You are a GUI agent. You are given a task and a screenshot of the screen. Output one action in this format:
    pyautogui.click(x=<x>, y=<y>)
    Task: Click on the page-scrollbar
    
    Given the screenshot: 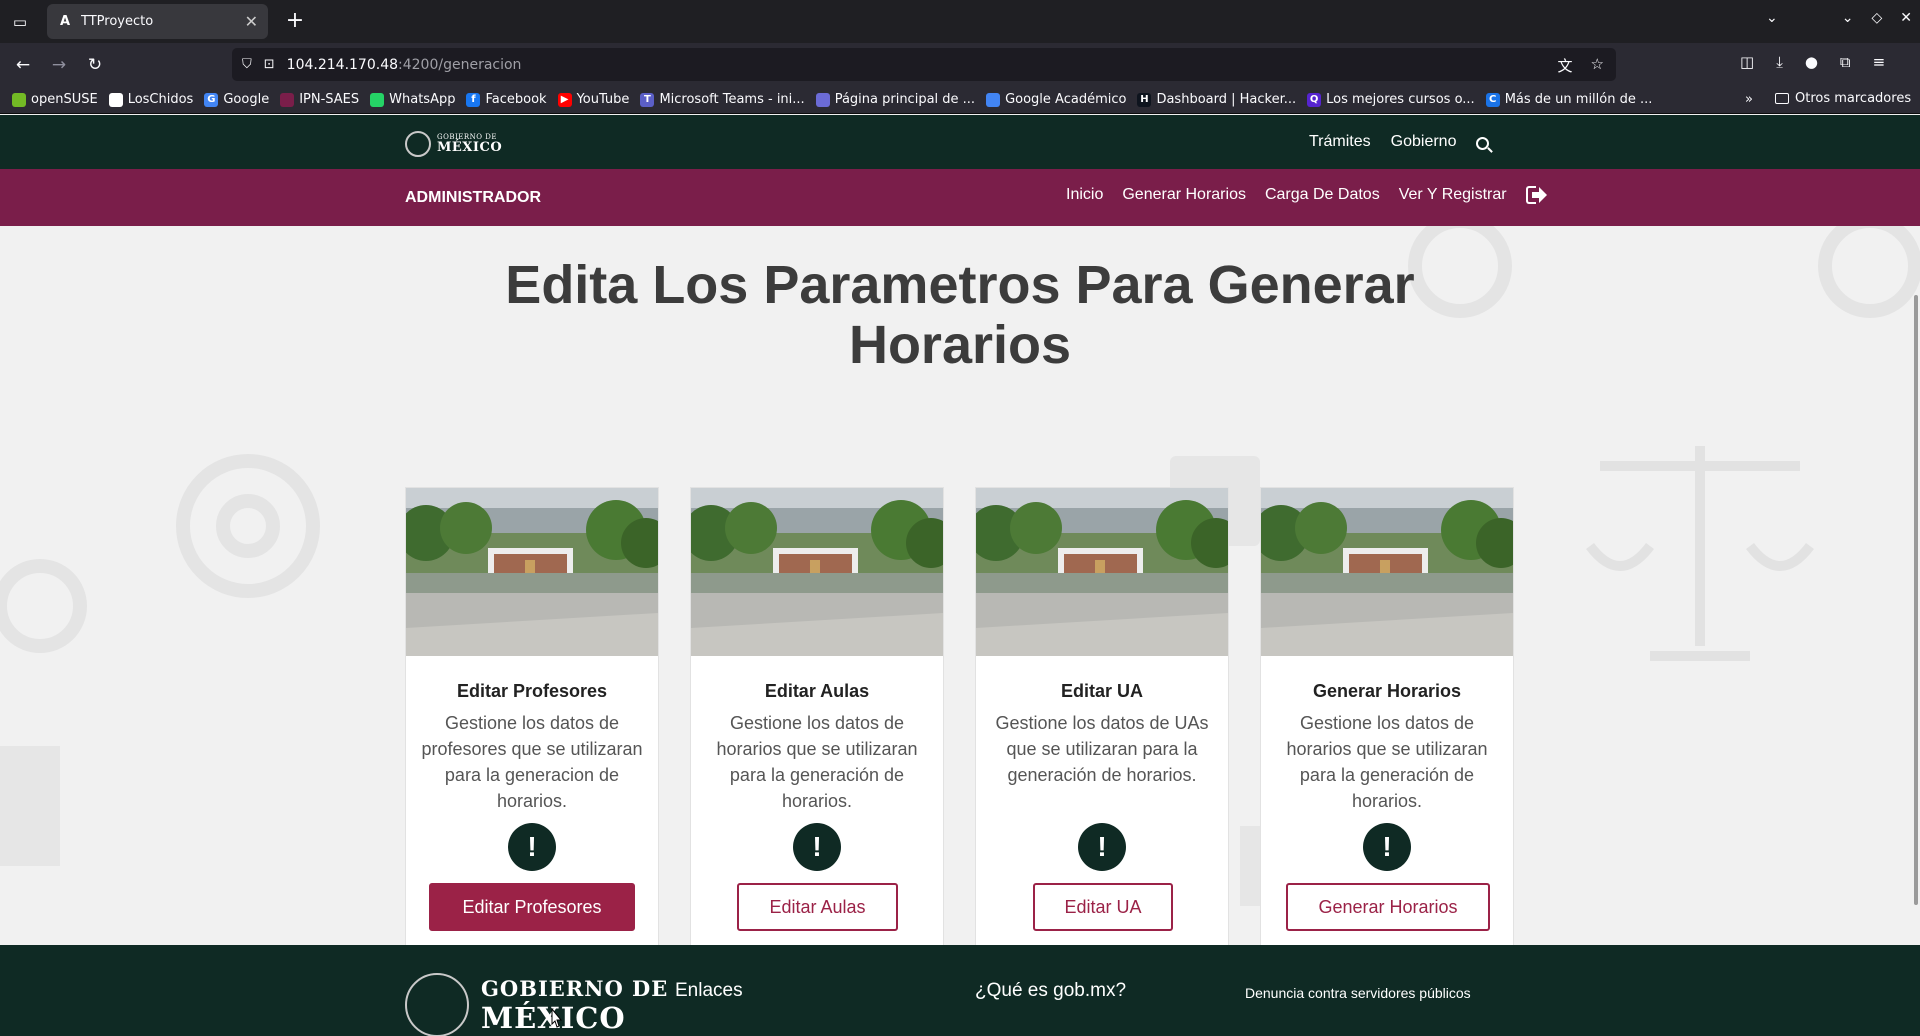 What is the action you would take?
    pyautogui.click(x=1916, y=600)
    